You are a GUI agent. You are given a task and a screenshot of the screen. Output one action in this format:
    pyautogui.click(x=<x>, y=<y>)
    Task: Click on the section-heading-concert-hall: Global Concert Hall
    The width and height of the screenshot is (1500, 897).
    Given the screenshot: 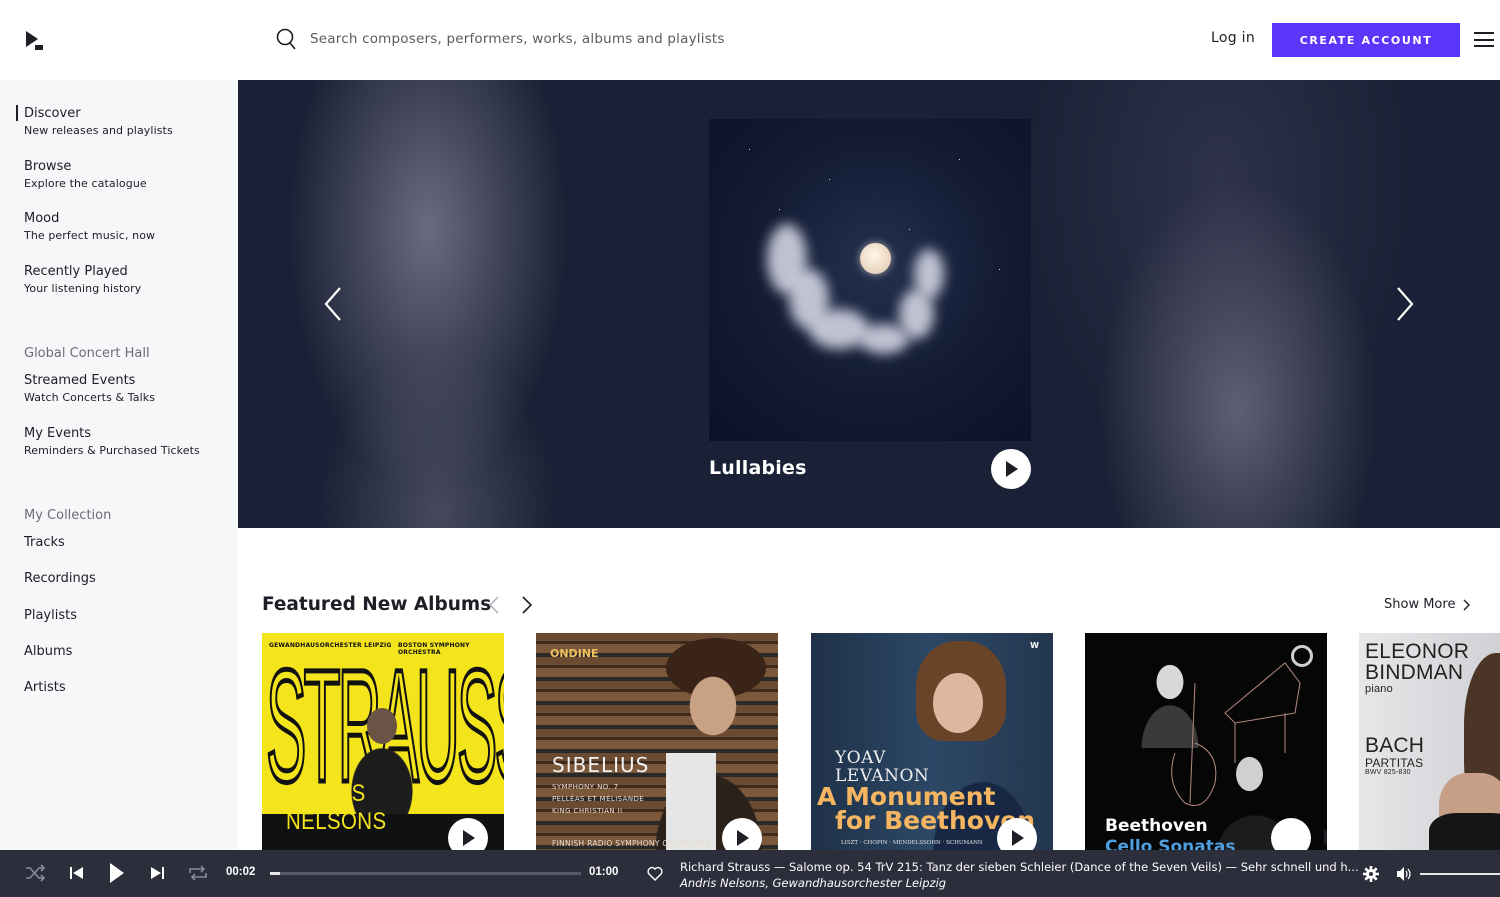 What is the action you would take?
    pyautogui.click(x=87, y=353)
    